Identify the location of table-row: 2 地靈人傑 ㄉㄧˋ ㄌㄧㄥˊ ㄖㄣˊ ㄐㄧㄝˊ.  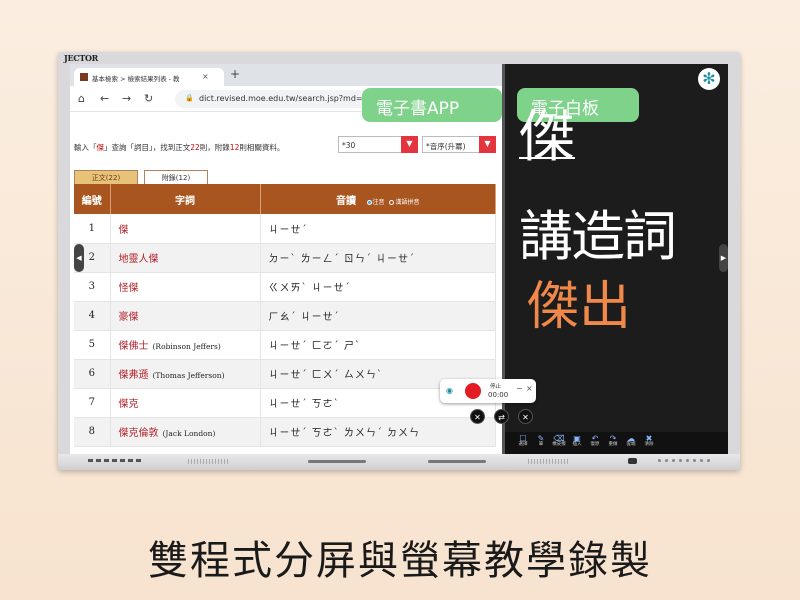
(285, 258).